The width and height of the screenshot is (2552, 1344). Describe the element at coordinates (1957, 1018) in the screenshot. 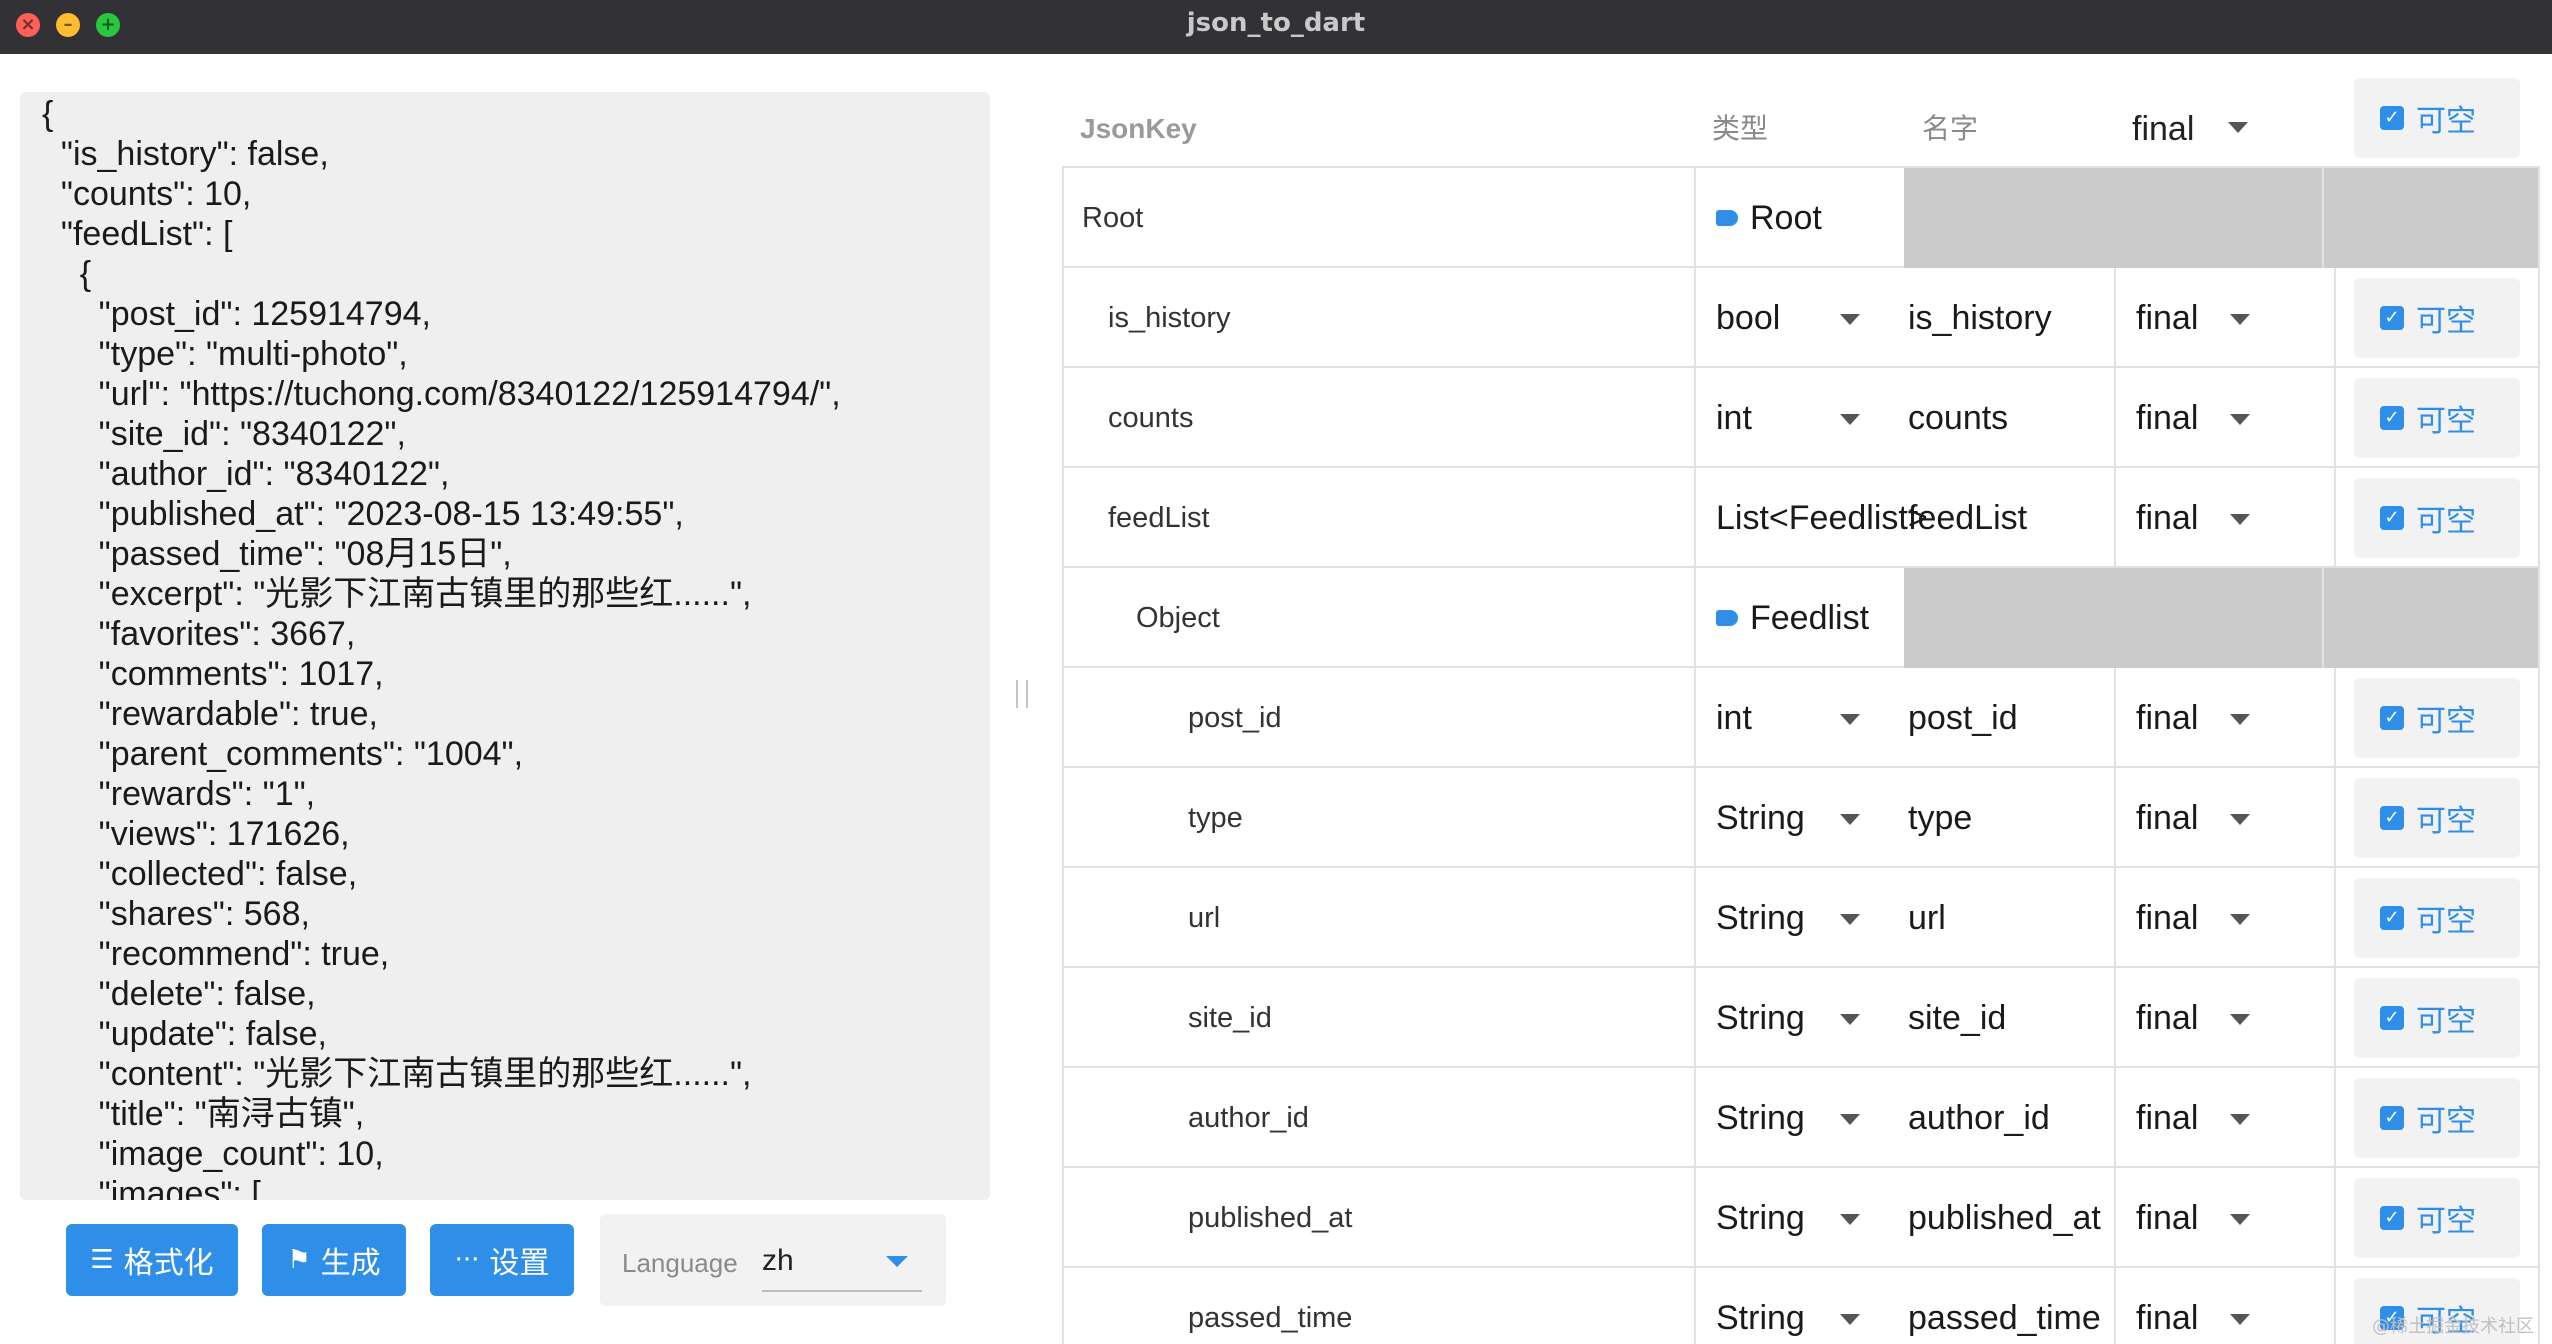

I see `field-name-input: site_id` at that location.